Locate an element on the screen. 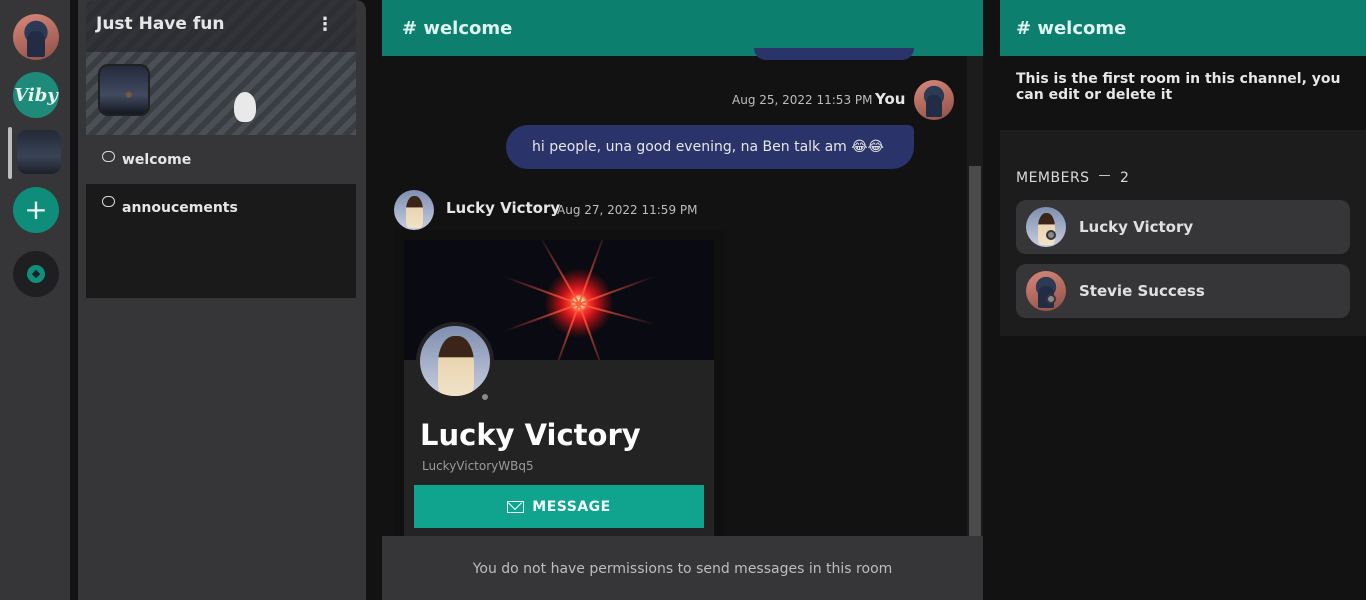 Image resolution: width=1366 pixels, height=600 pixels. server-icon-selected is located at coordinates (39, 152).